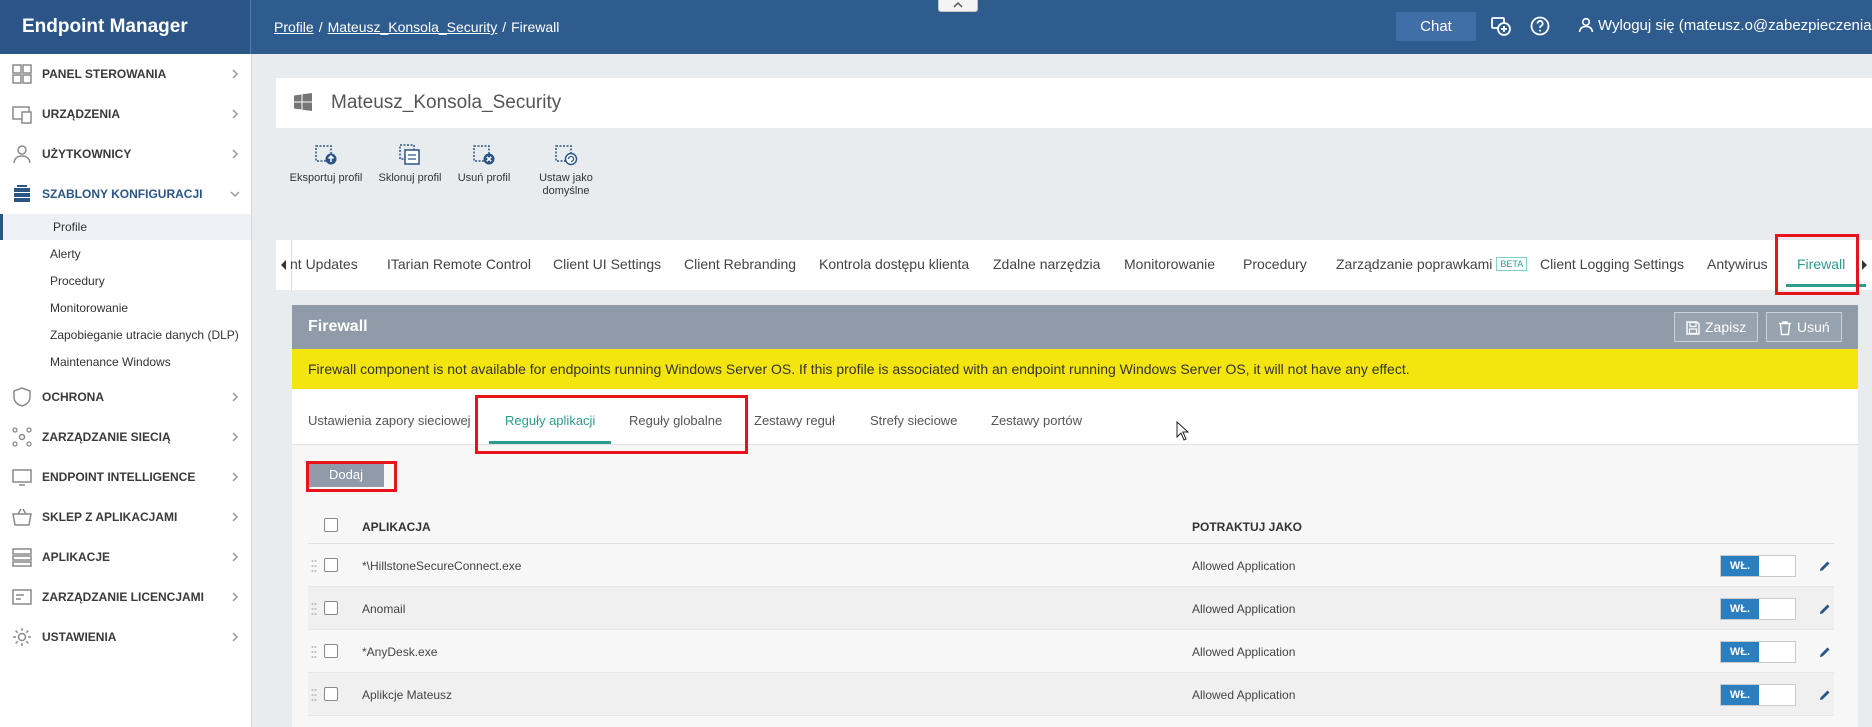 This screenshot has width=1872, height=727. Describe the element at coordinates (1737, 264) in the screenshot. I see `tab-antivirus: Antywirus` at that location.